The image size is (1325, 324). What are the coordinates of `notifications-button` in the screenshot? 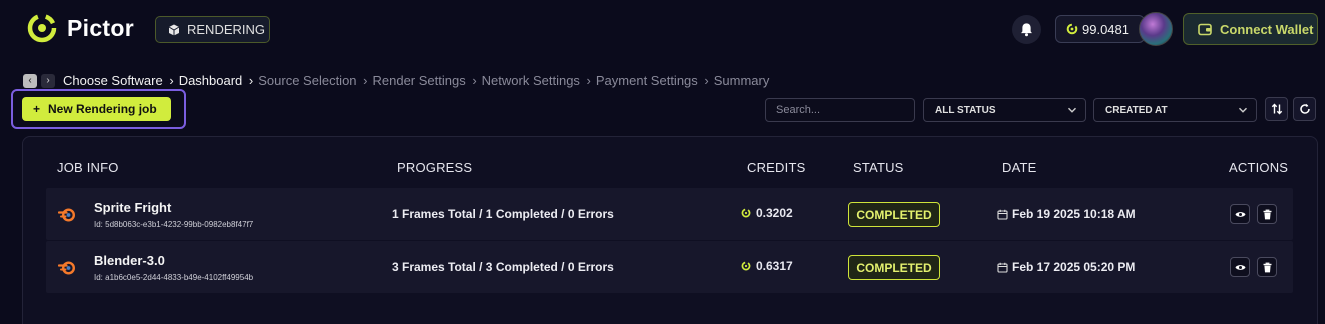 It's located at (1026, 29).